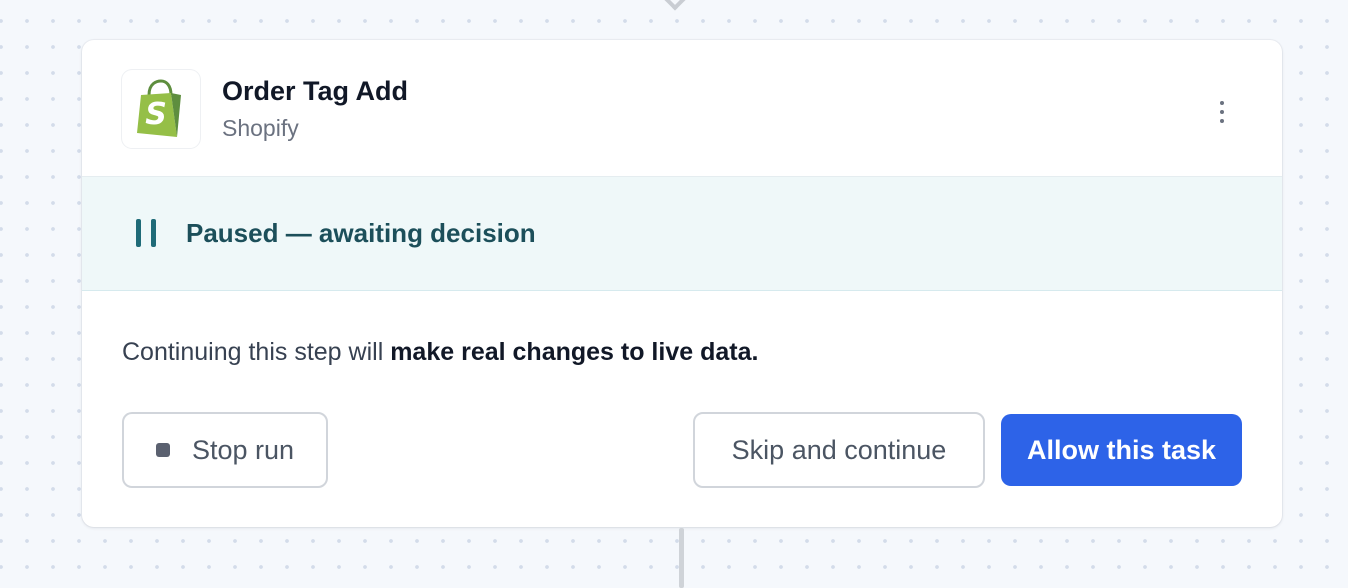 The height and width of the screenshot is (588, 1348). What do you see at coordinates (260, 128) in the screenshot?
I see `step-app-vendor: Shopify` at bounding box center [260, 128].